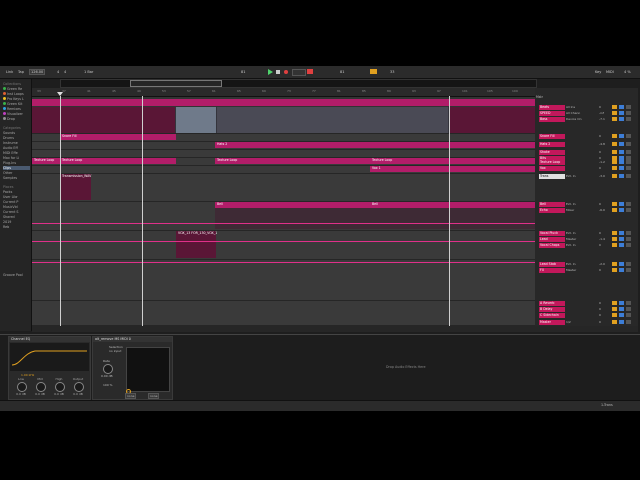 Image resolution: width=640 pixels, height=480 pixels. What do you see at coordinates (601, 113) in the screenshot?
I see `track-volume: -inf` at bounding box center [601, 113].